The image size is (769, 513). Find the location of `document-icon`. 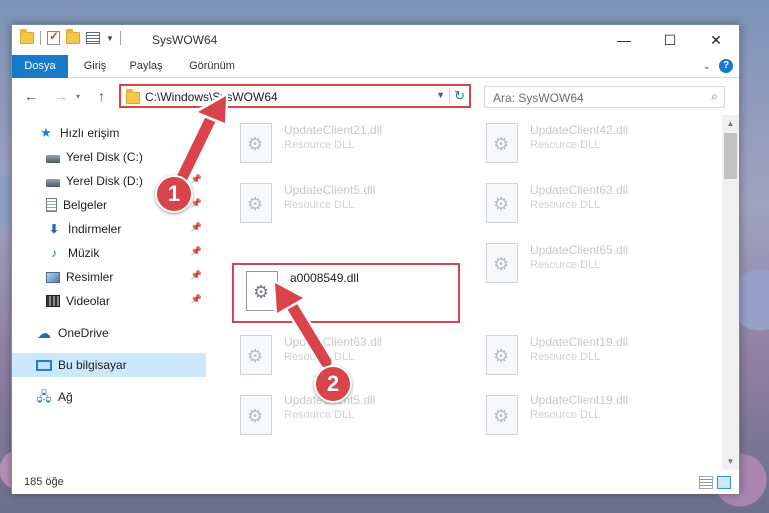

document-icon is located at coordinates (51, 205).